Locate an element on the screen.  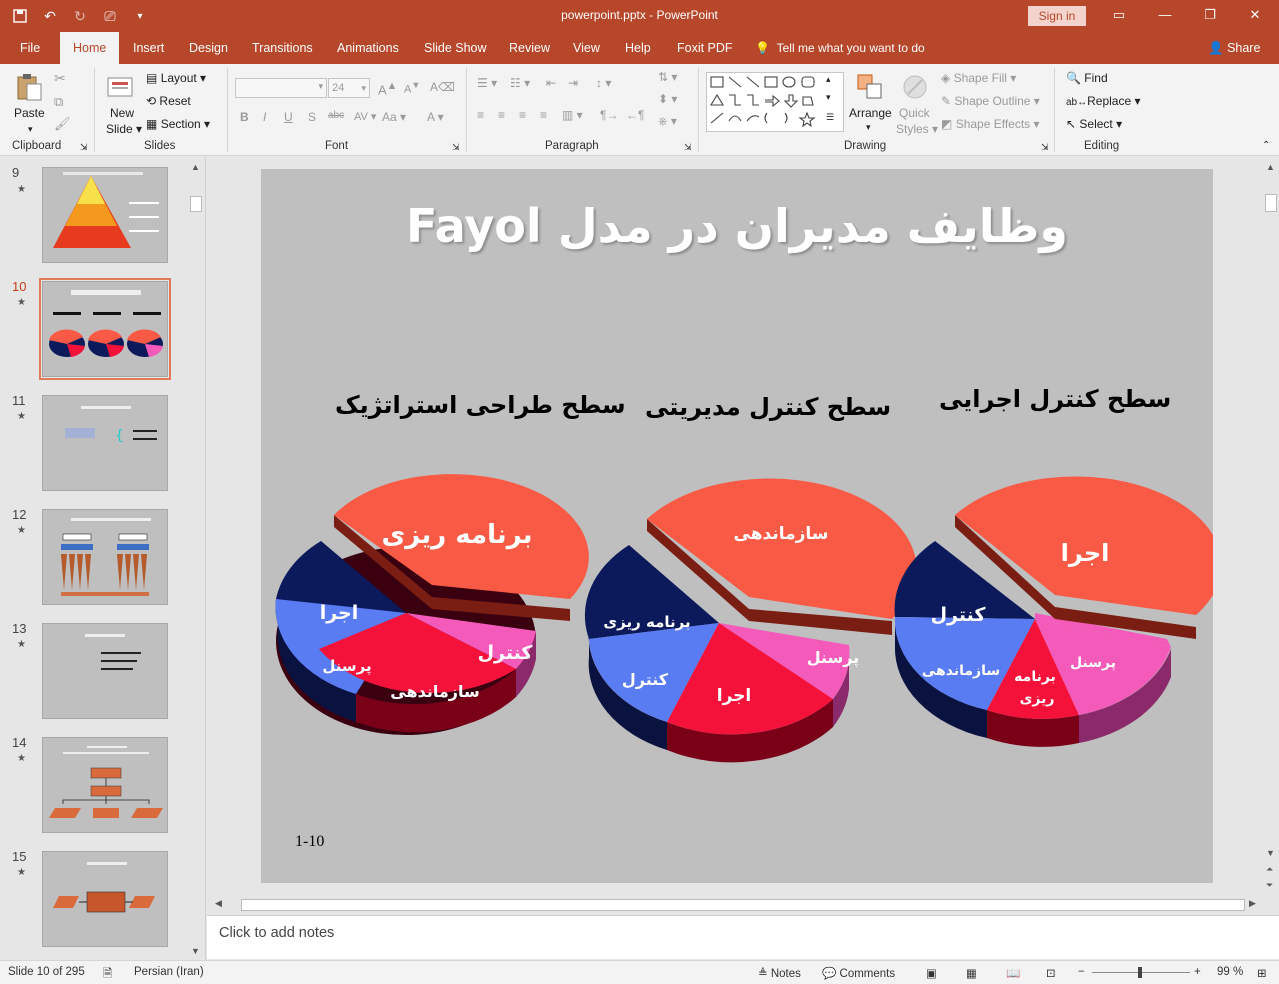
format-painter-icon: 🖌 is located at coordinates (62, 124).